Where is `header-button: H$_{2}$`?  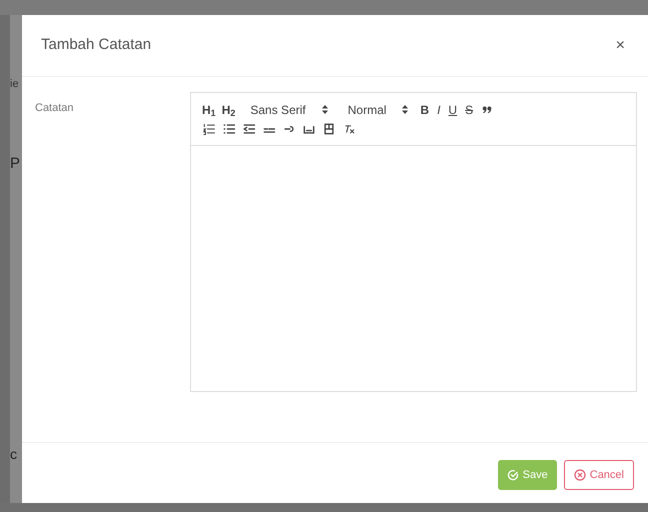
header-button: H$_{2}$ is located at coordinates (228, 109).